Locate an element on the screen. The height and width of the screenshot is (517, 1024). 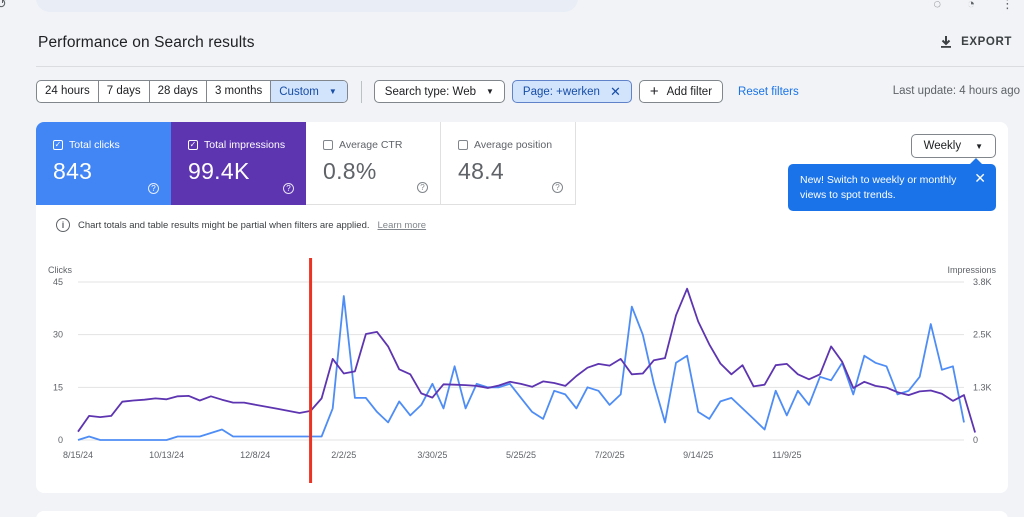
metric-value: 843 is located at coordinates (73, 171).